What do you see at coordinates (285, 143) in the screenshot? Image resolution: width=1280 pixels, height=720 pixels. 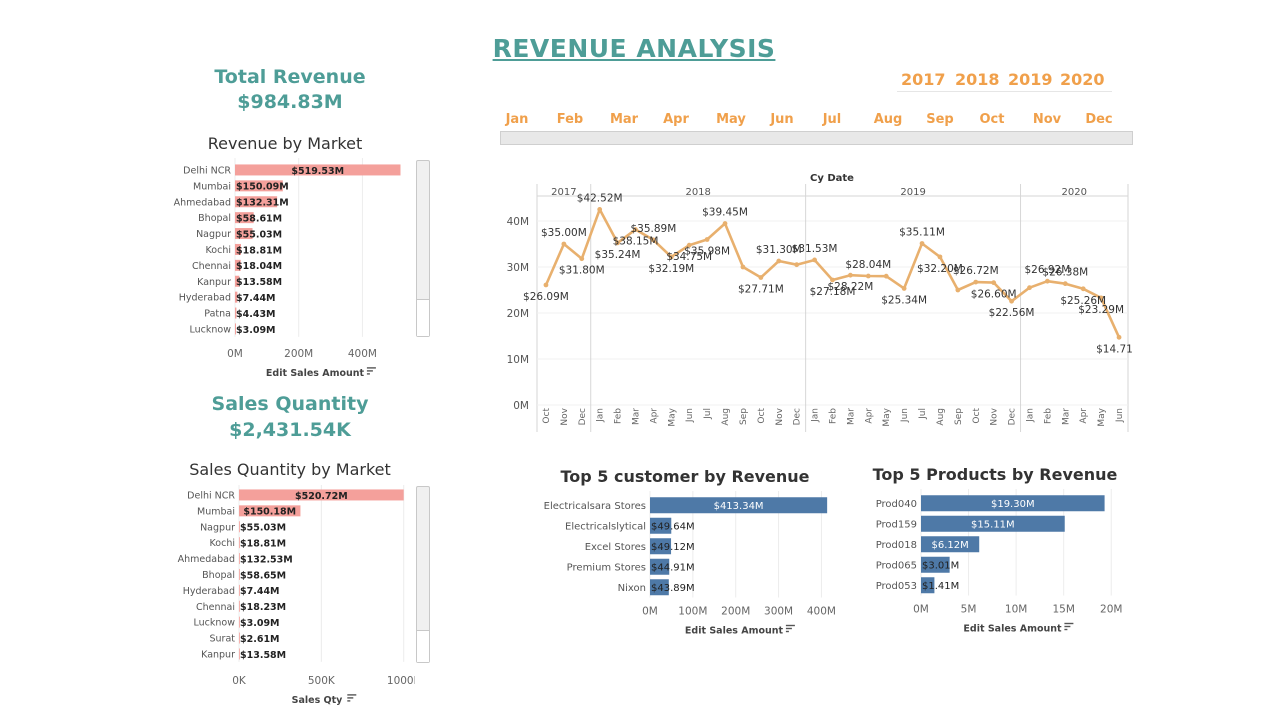 I see `revenue-by-market-title: Revenue by Market` at bounding box center [285, 143].